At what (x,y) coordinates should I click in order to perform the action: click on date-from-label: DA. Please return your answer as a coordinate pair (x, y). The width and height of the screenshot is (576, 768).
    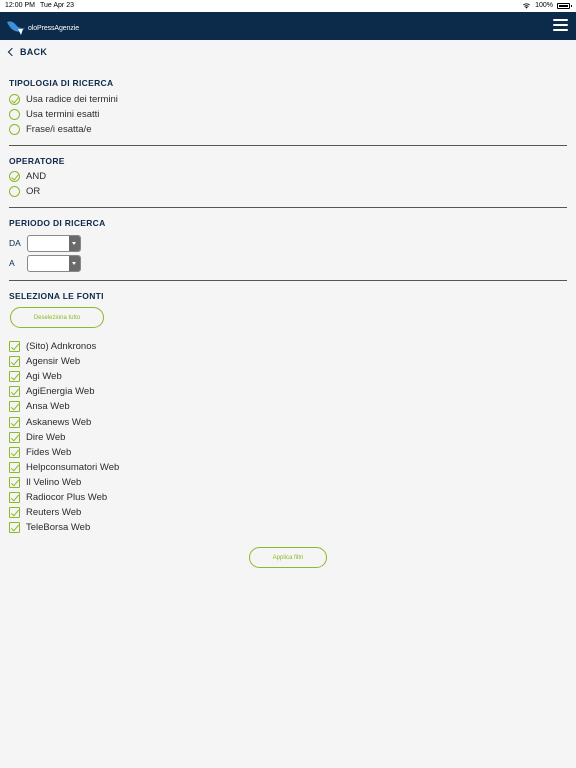
    Looking at the image, I should click on (15, 243).